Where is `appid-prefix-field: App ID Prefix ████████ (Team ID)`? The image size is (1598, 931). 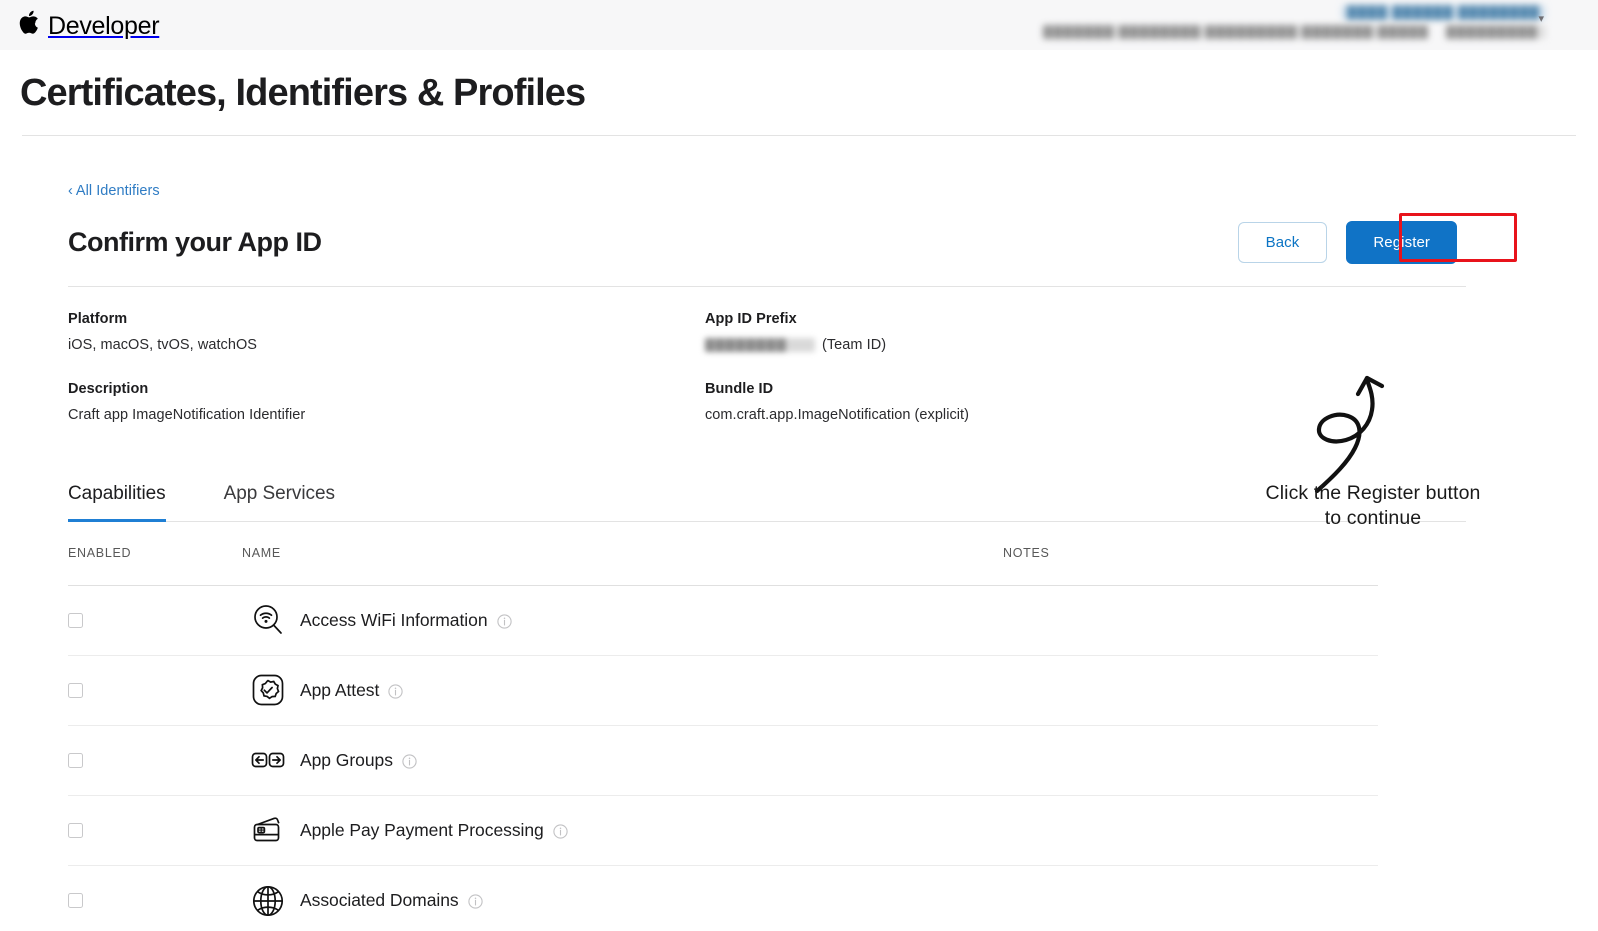
appid-prefix-field: App ID Prefix ████████ (Team ID) is located at coordinates (886, 332).